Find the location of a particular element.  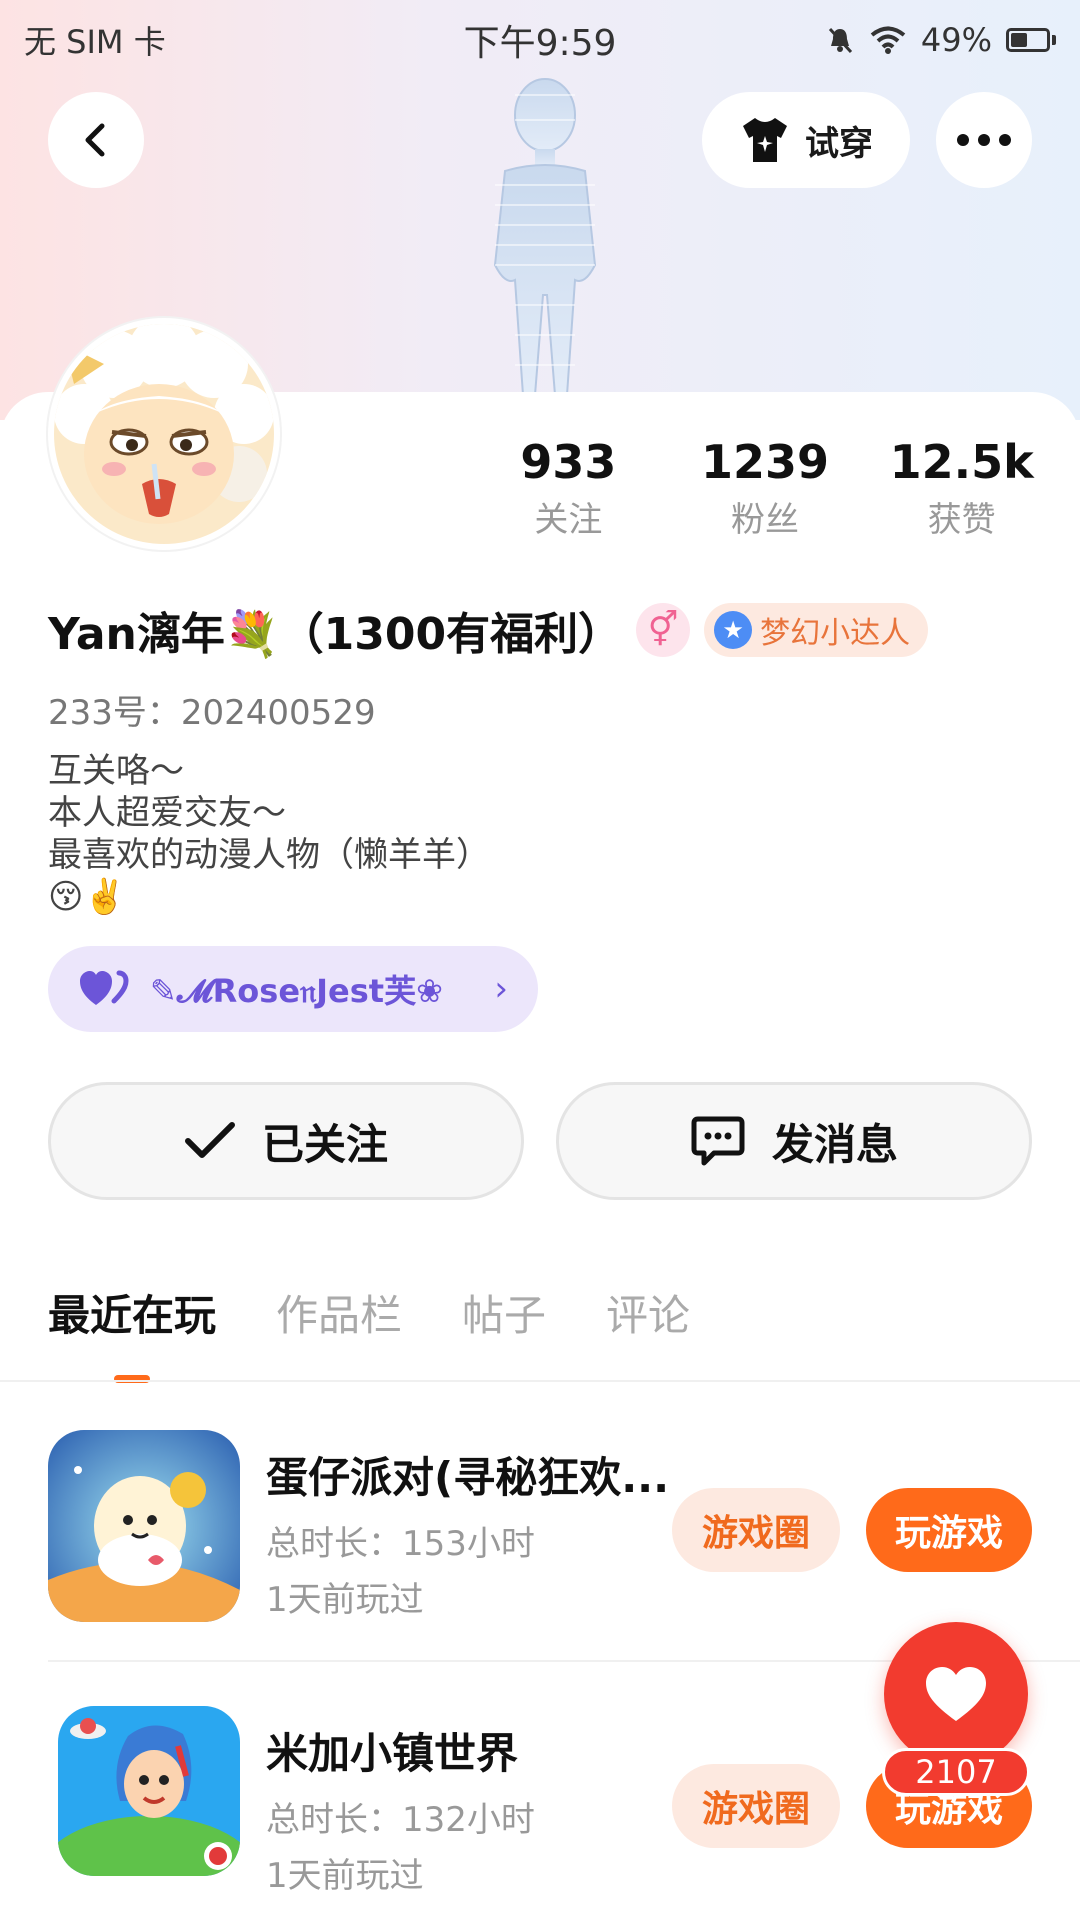

tab-comments: 评论 is located at coordinates (648, 1312).